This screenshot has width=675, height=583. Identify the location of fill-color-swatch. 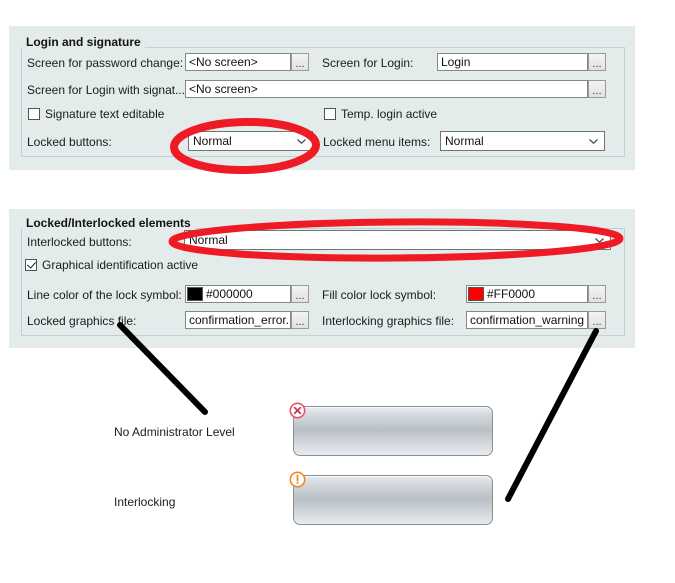
(476, 294).